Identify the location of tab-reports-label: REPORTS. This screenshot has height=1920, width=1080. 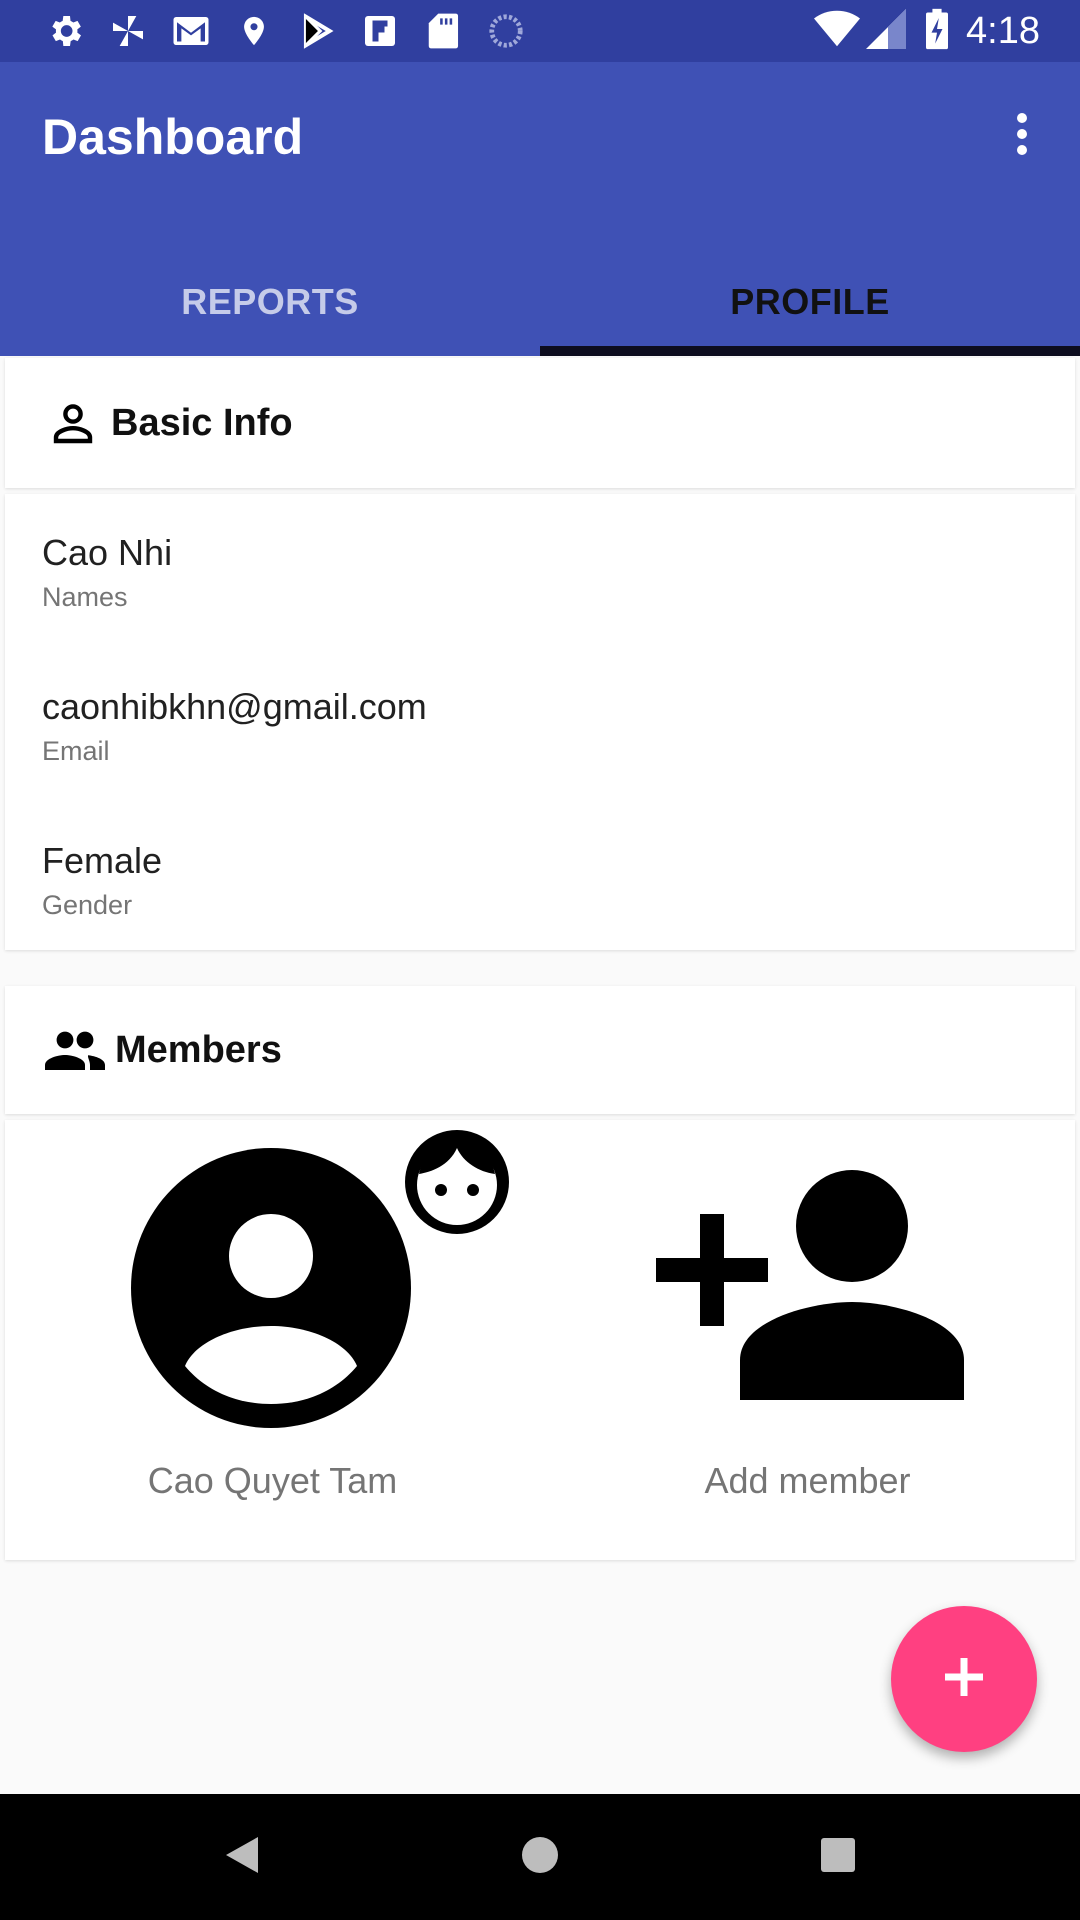
(270, 301).